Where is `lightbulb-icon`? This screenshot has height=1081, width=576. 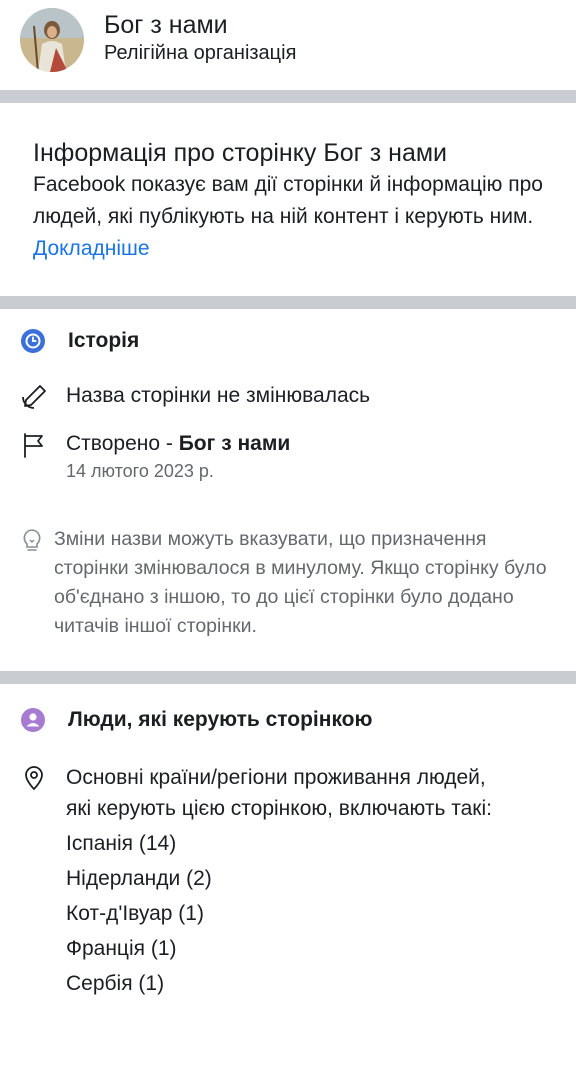 lightbulb-icon is located at coordinates (32, 541).